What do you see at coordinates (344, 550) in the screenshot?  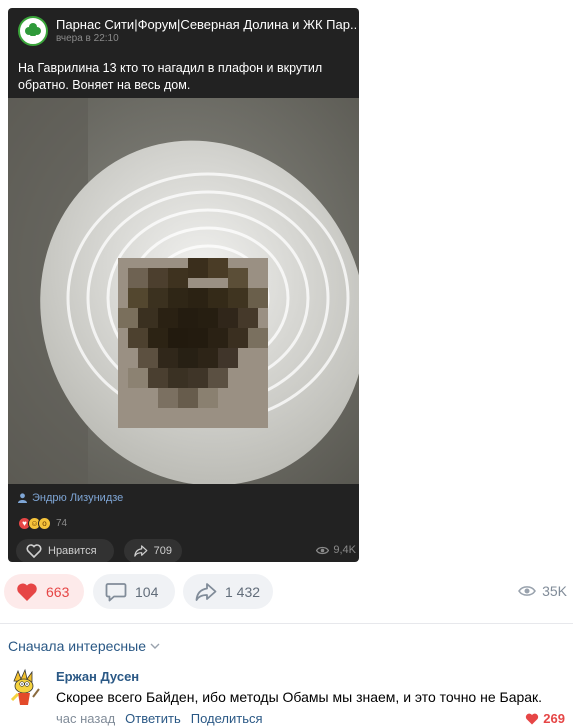 I see `post-views-count: 9,4K` at bounding box center [344, 550].